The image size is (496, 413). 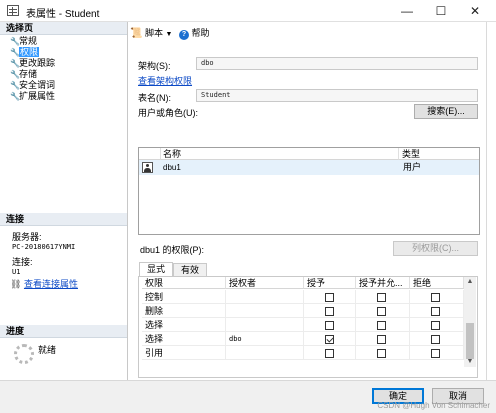 I want to click on permissions-title: dbu1 的权限(P):, so click(x=172, y=250).